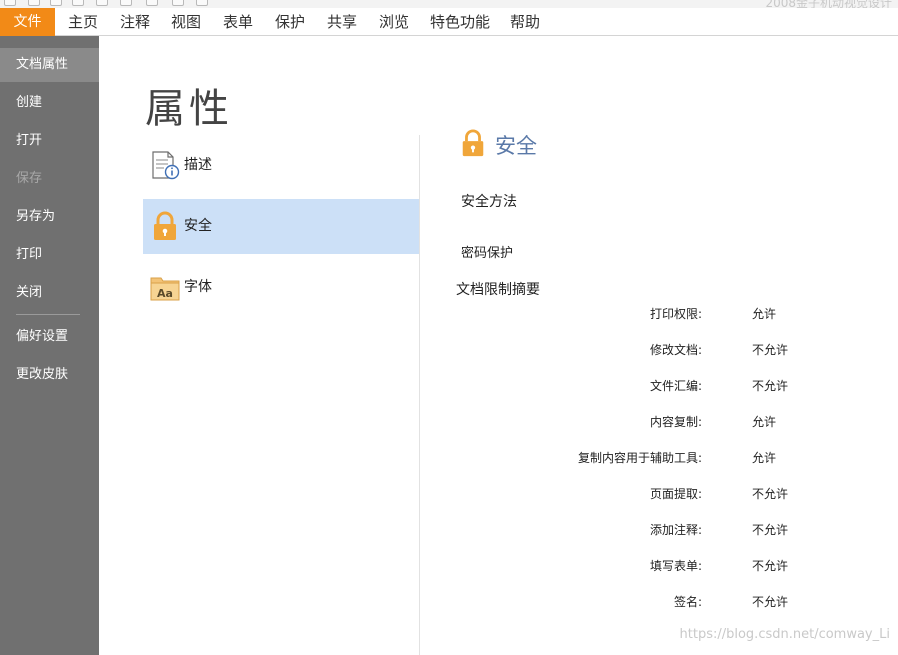  What do you see at coordinates (166, 165) in the screenshot?
I see `document-info-icon` at bounding box center [166, 165].